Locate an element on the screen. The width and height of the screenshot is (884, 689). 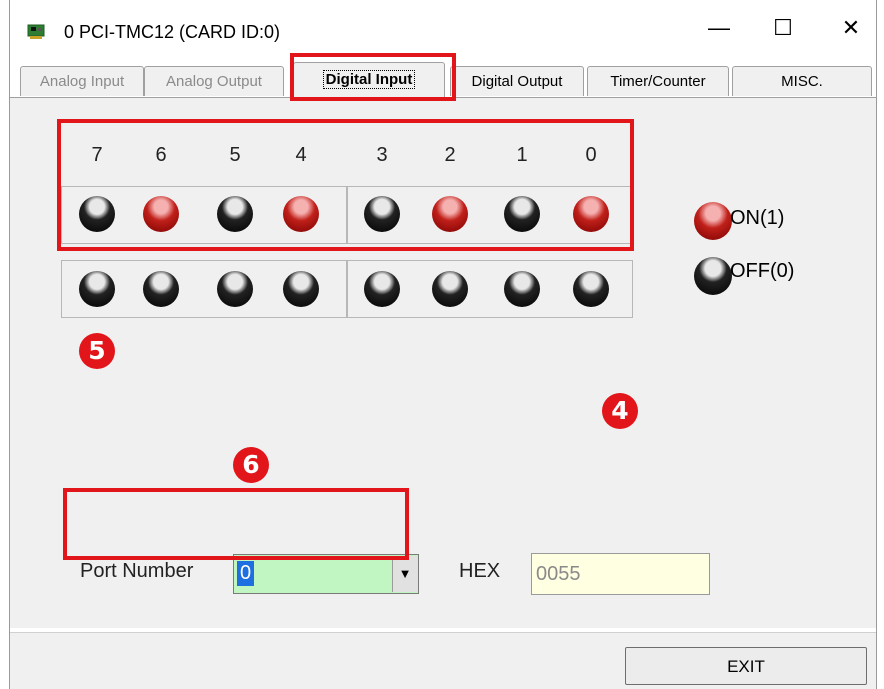
title-bar: 0 PCI-TMC12 (CARD ID:0) — ☐ ✕ is located at coordinates (443, 26).